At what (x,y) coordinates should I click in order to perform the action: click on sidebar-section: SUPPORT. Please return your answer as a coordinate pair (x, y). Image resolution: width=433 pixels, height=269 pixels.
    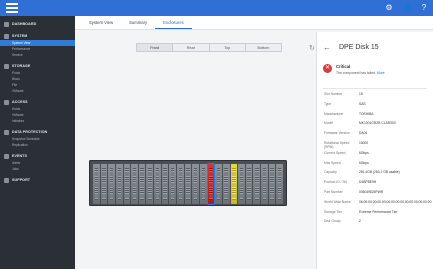
    Looking at the image, I should click on (37, 180).